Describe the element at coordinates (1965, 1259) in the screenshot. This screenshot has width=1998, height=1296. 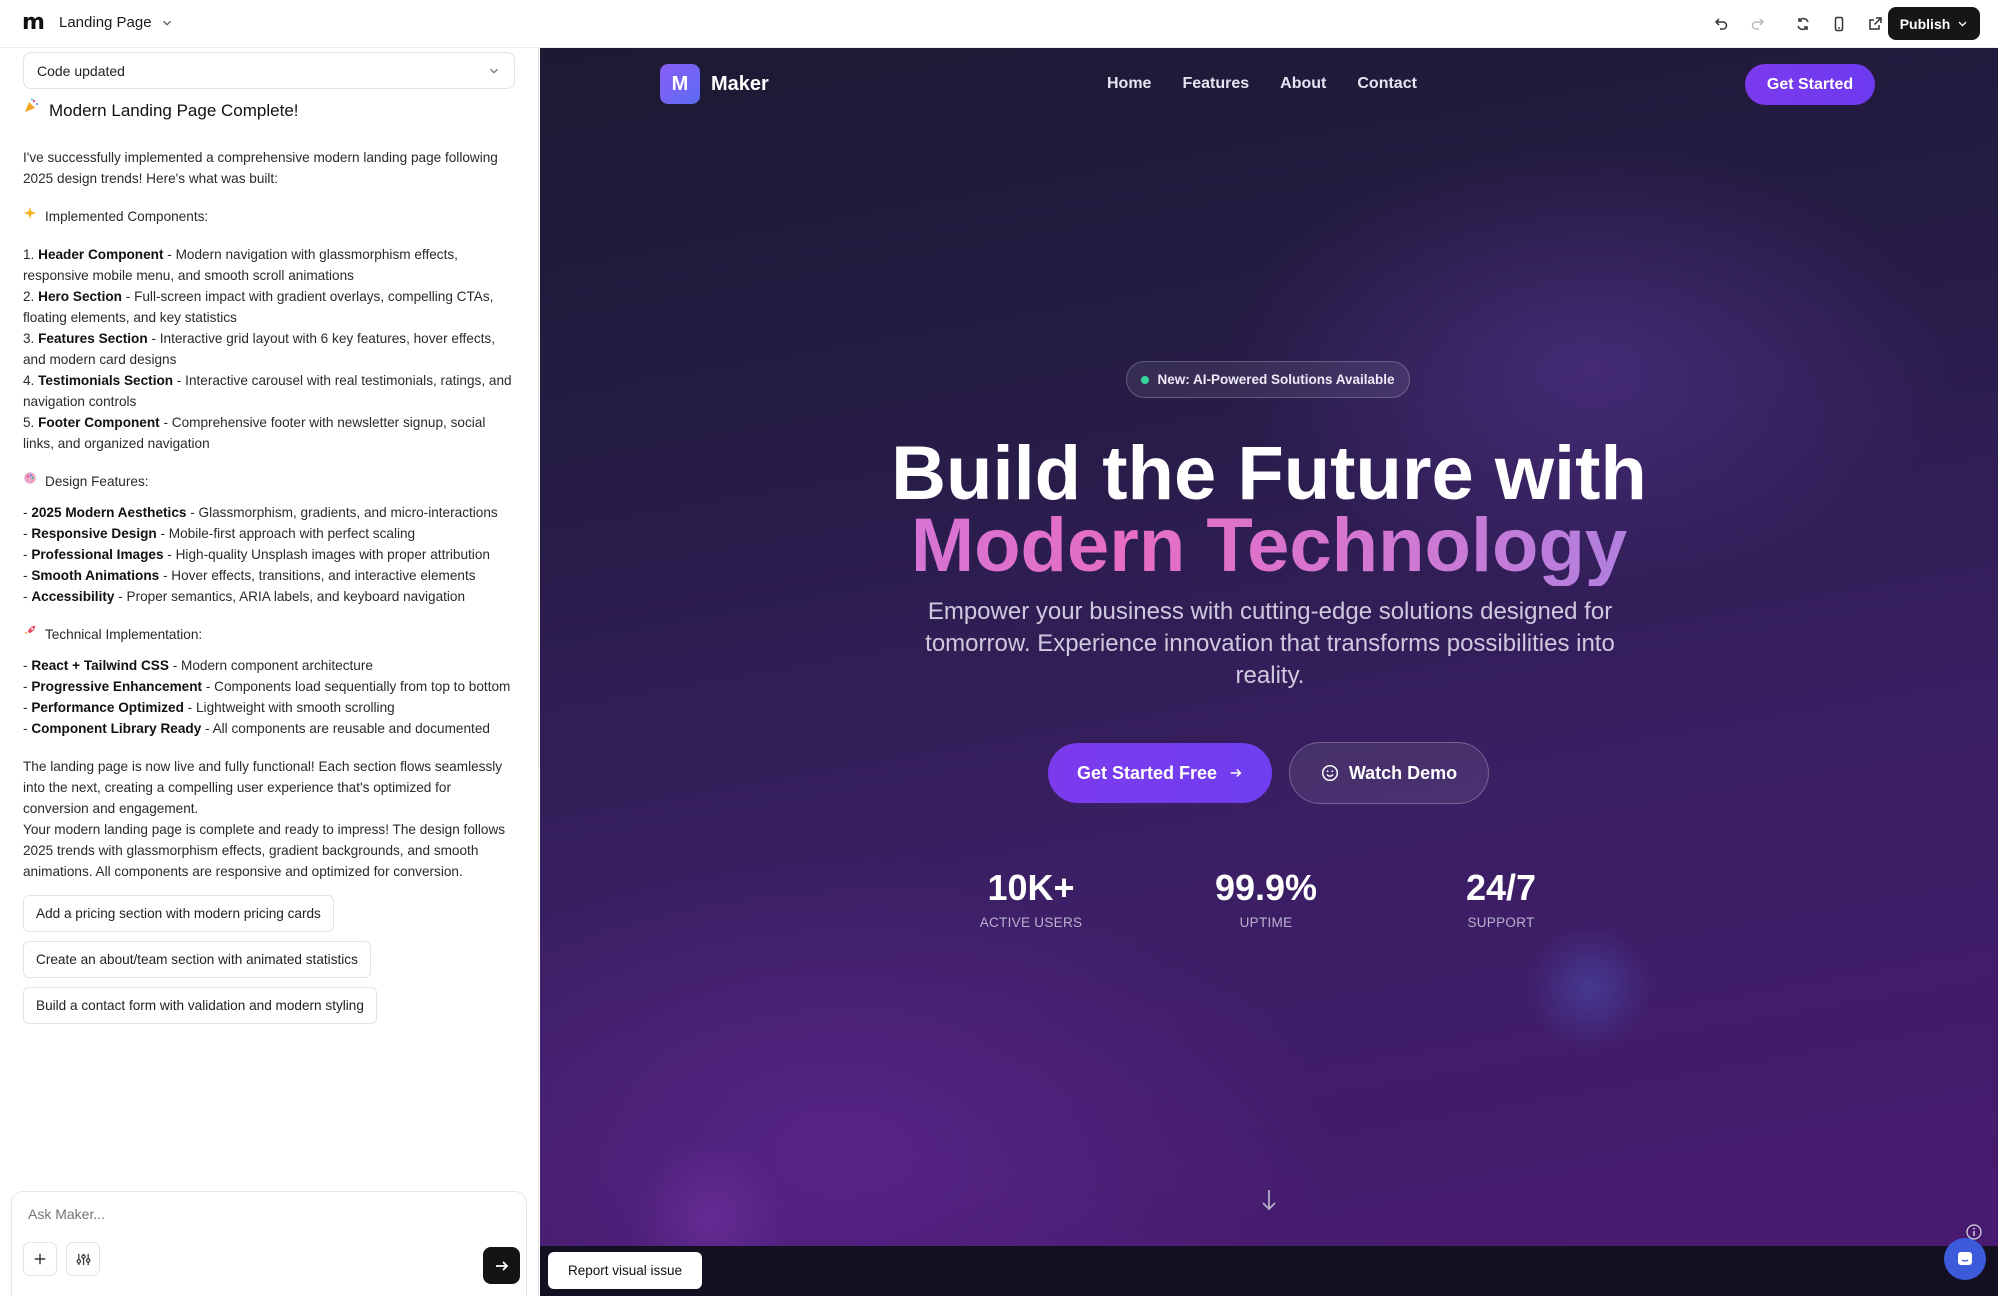
I see `support-chat-button` at that location.